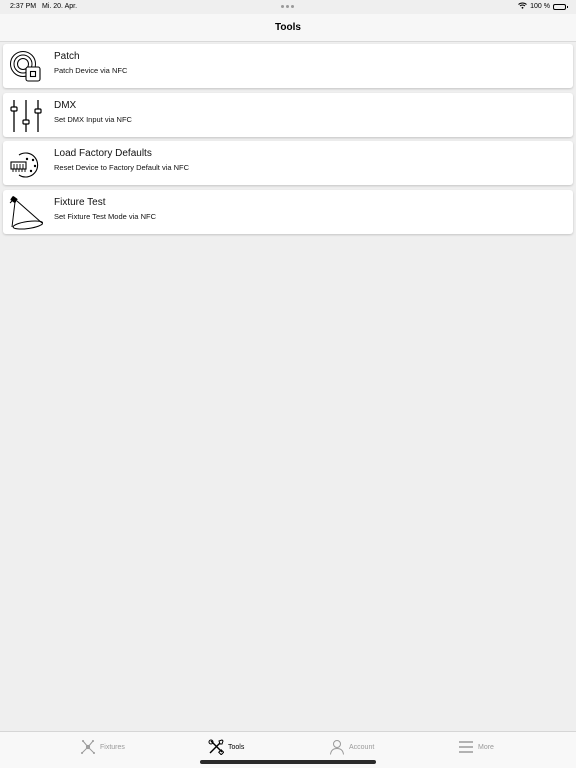  I want to click on patch-nfc-icon, so click(26, 67).